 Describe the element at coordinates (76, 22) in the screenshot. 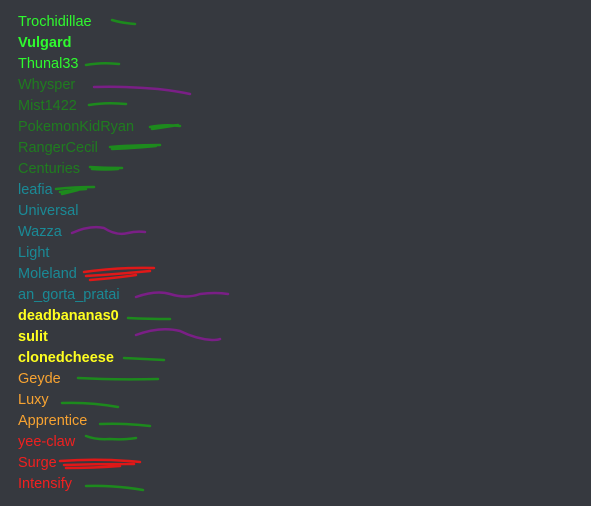

I see `member-list-item: Trochidillae` at that location.